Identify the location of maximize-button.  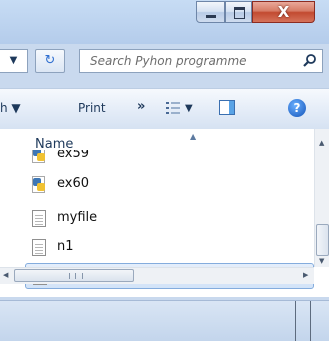
(238, 12).